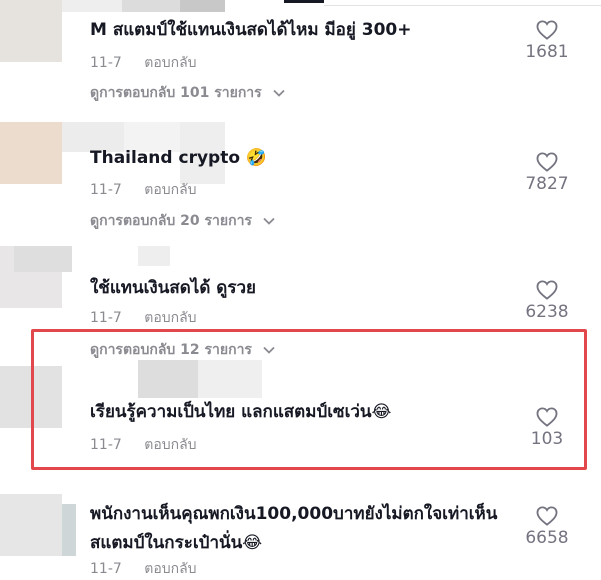 This screenshot has width=601, height=580. I want to click on like-area: 7827, so click(547, 173).